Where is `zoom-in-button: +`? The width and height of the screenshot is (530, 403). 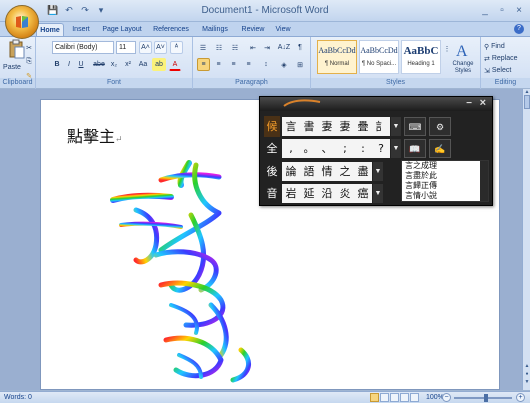 zoom-in-button: + is located at coordinates (520, 397).